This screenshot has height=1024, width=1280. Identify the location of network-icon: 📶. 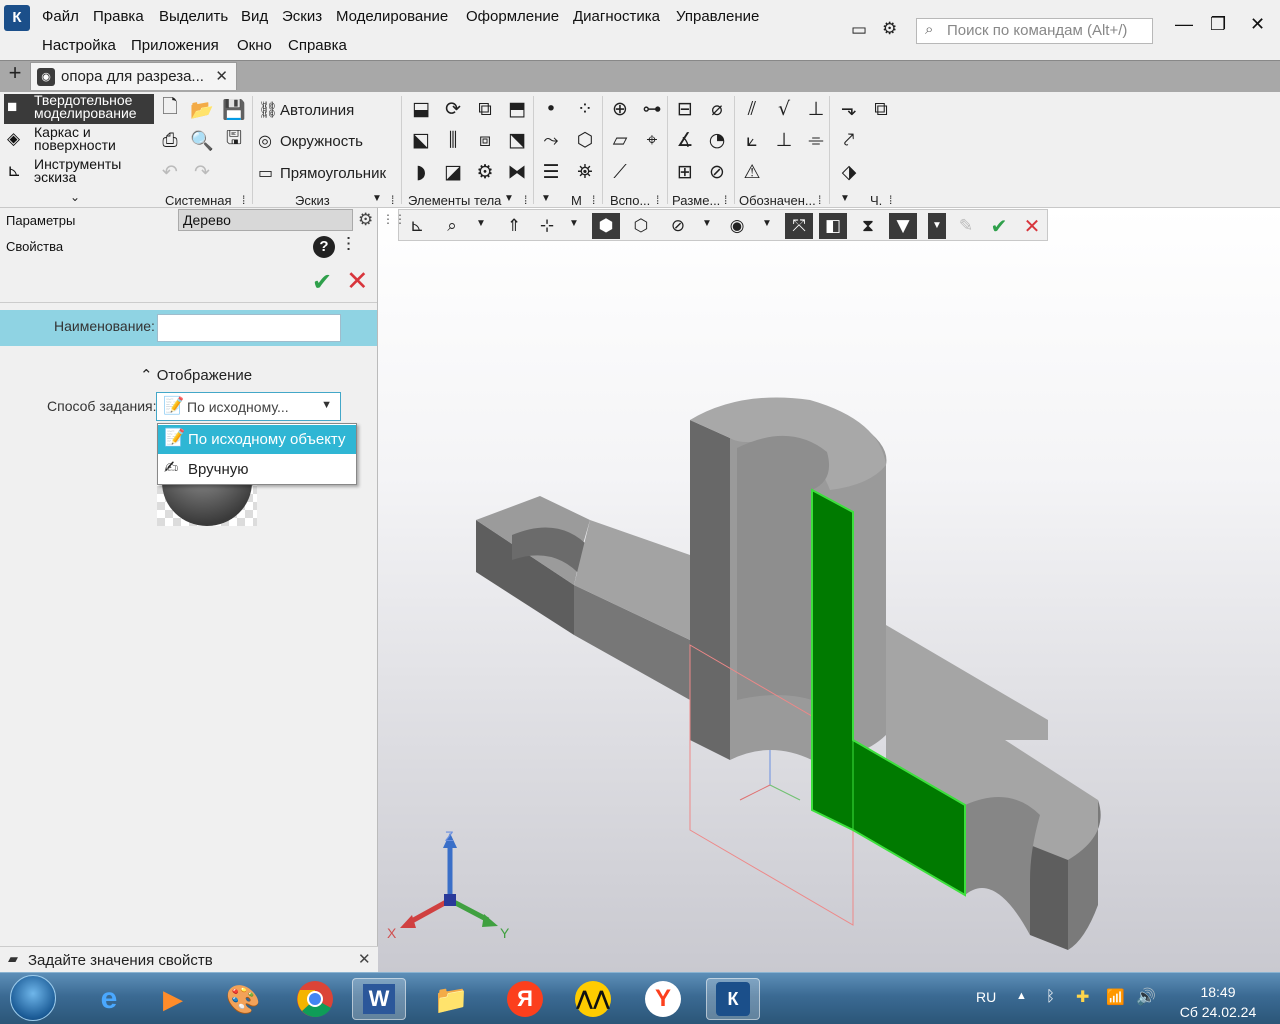
(1115, 997).